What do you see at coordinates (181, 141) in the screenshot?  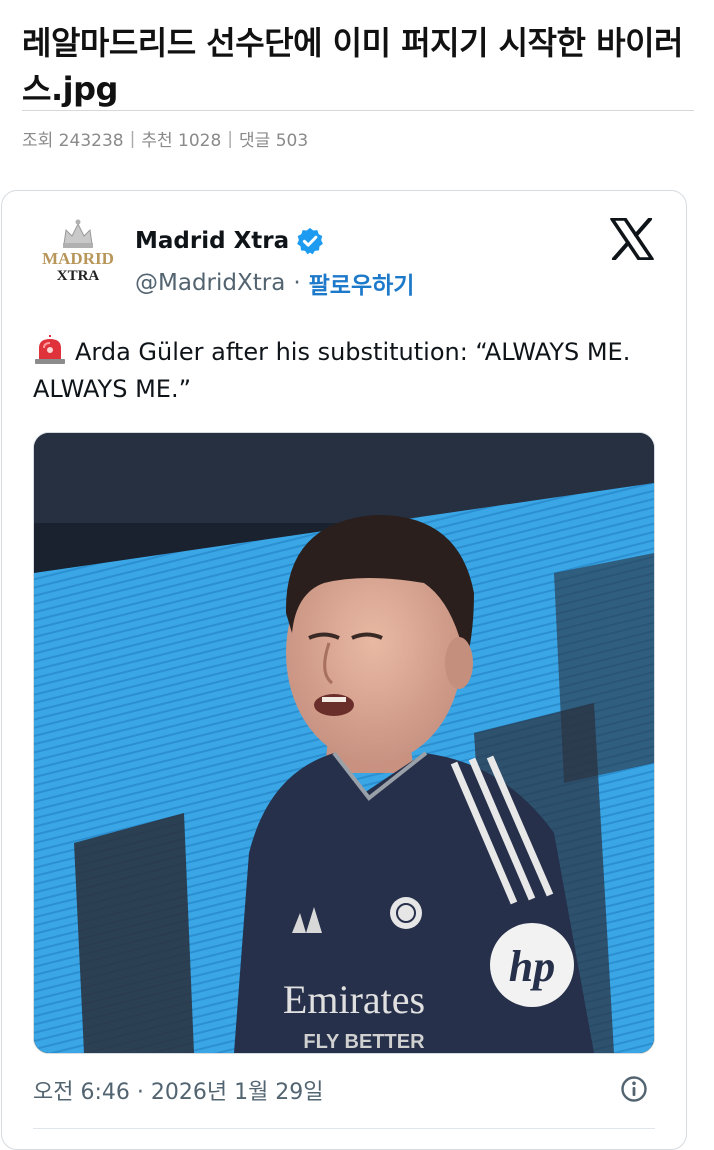 I see `recommend-count: 추천 1028` at bounding box center [181, 141].